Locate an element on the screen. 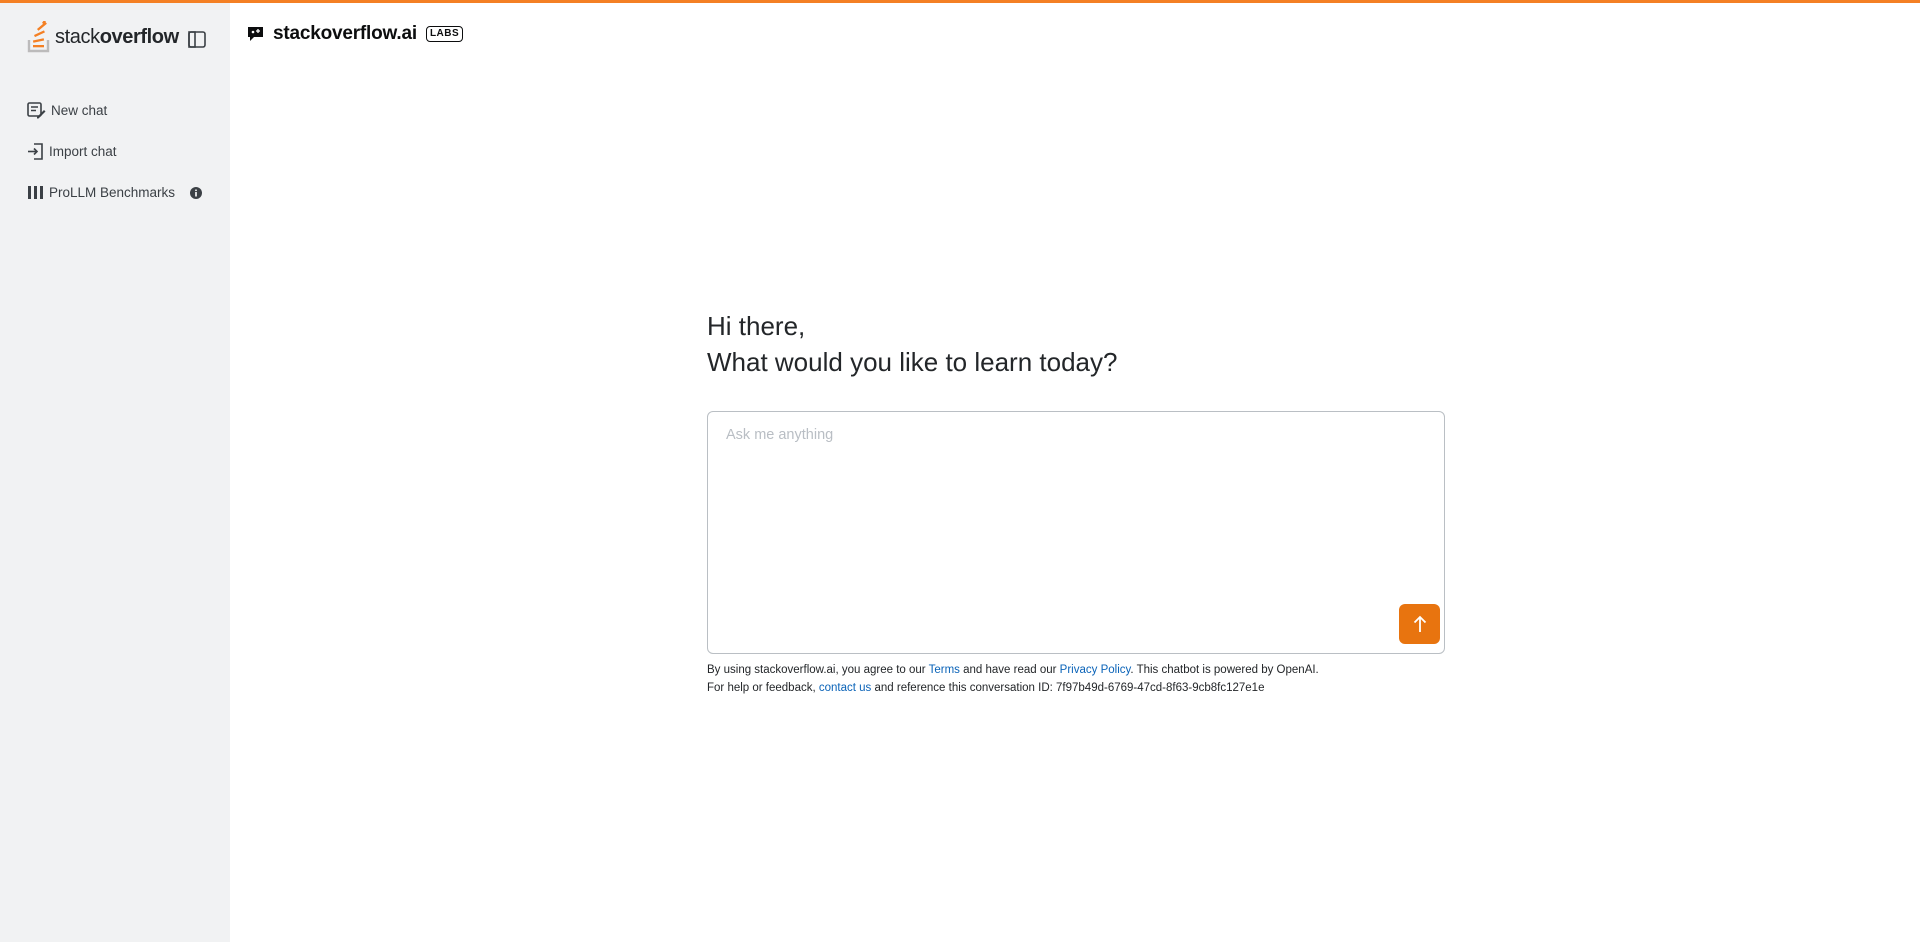 The height and width of the screenshot is (942, 1920). logo-text: stackoverflow is located at coordinates (117, 37).